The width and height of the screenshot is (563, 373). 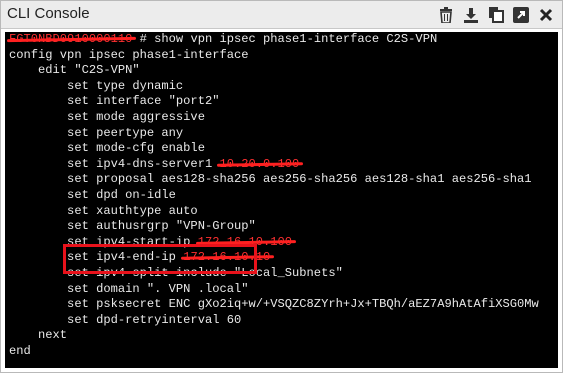 What do you see at coordinates (96, 257) in the screenshot?
I see `end-prefix: set ipv4-end-ip` at bounding box center [96, 257].